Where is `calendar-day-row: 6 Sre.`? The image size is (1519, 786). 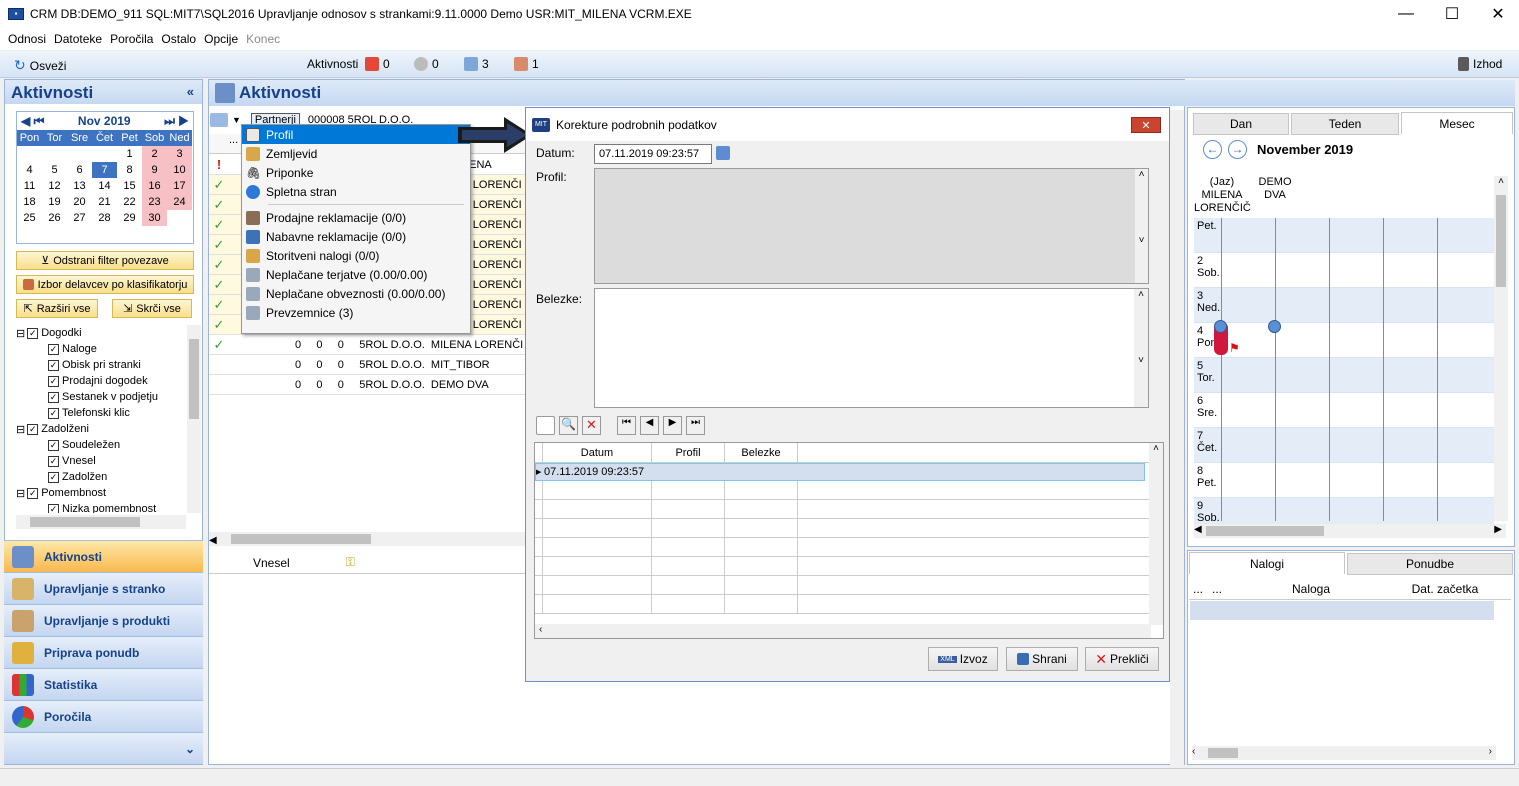
calendar-day-row: 6 Sre. is located at coordinates (1344, 410).